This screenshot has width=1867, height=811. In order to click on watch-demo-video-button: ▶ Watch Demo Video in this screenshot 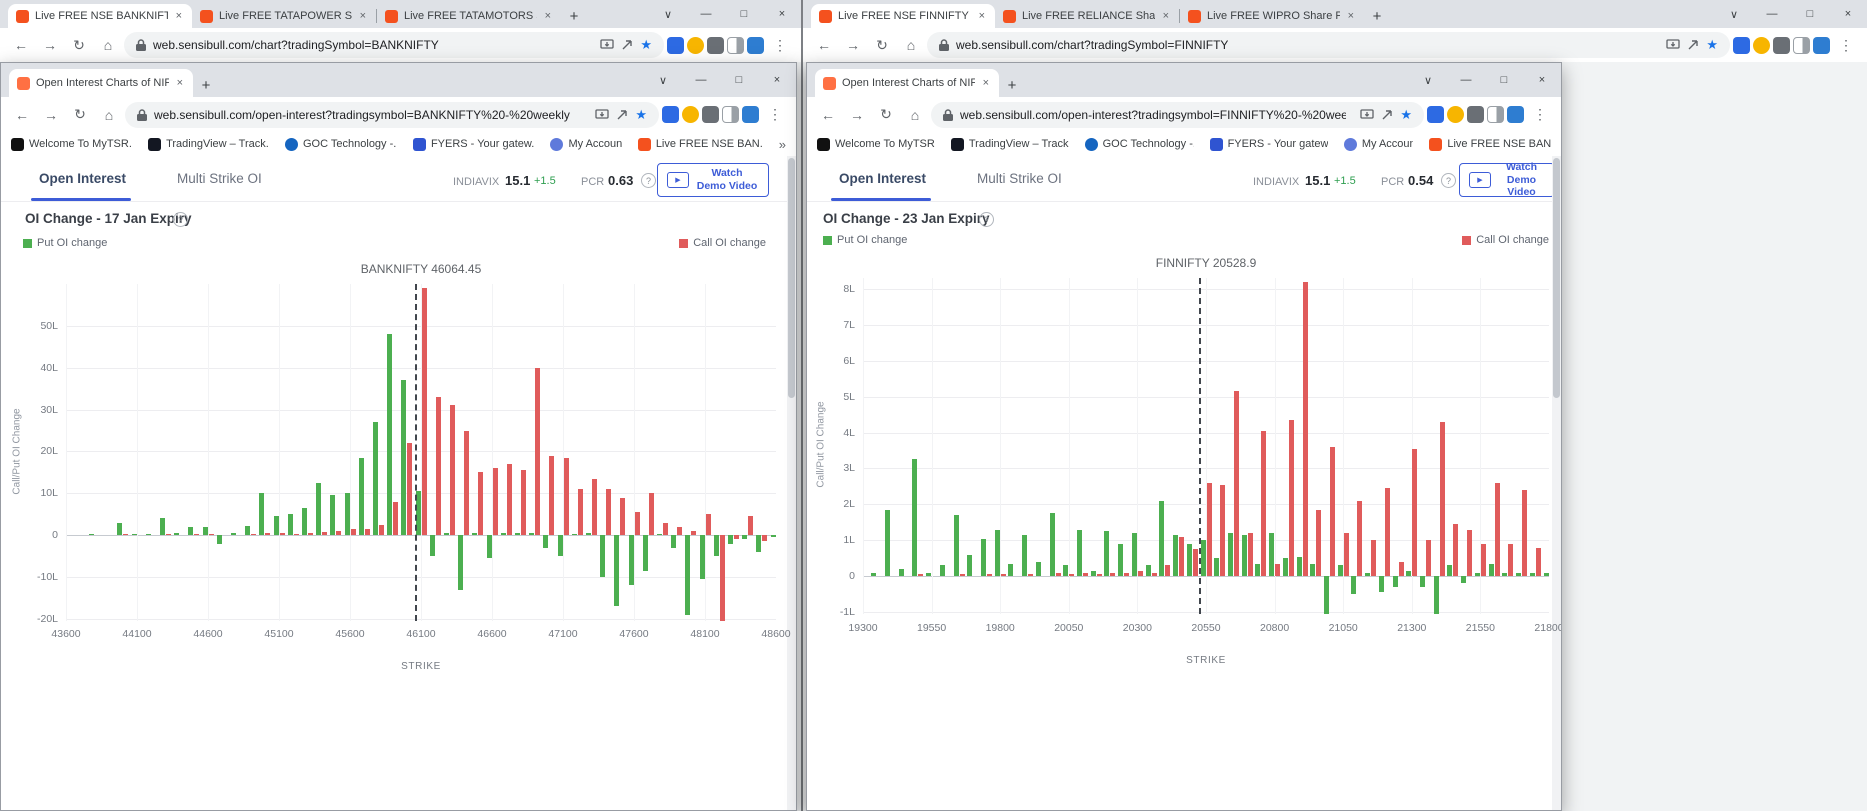, I will do `click(713, 180)`.